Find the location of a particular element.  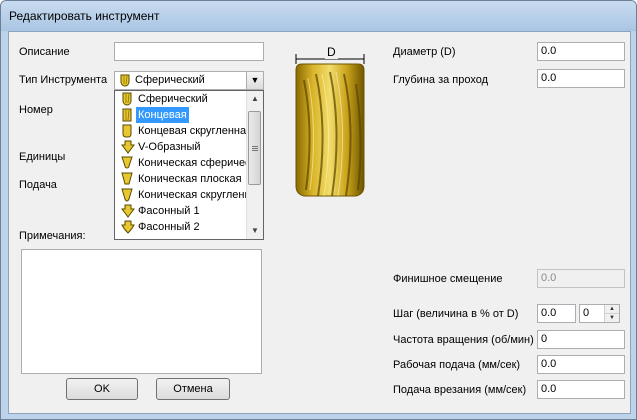

dropdown-item: Коническая плоская is located at coordinates (180, 179).